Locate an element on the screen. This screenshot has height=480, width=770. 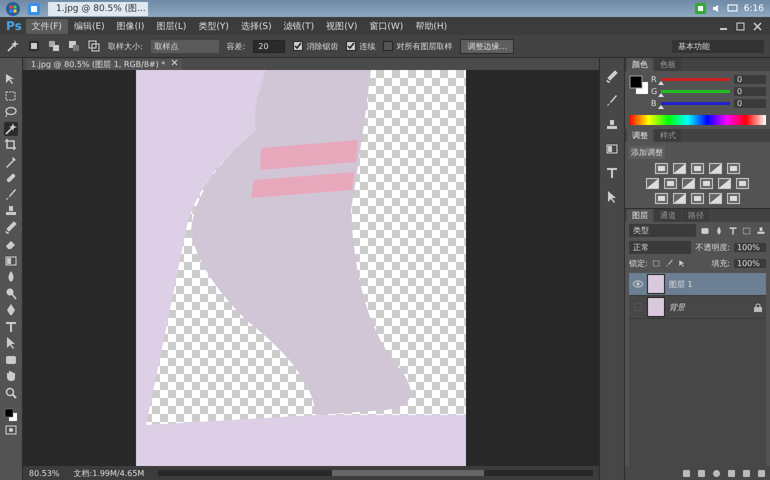
pen-tool-icon is located at coordinates (11, 310).